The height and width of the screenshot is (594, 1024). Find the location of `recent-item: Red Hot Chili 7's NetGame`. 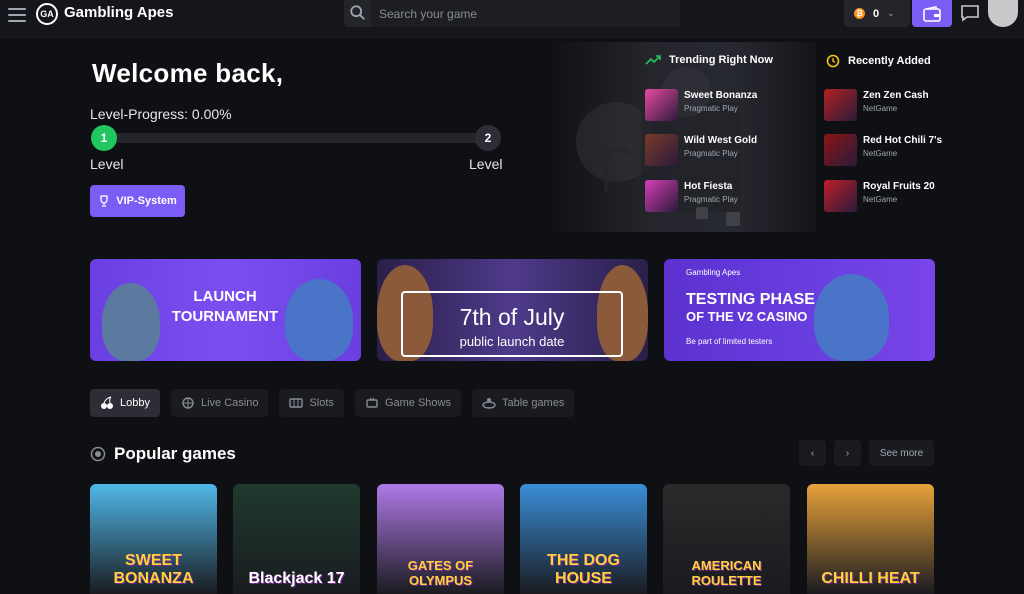

recent-item: Red Hot Chili 7's NetGame is located at coordinates (883, 150).